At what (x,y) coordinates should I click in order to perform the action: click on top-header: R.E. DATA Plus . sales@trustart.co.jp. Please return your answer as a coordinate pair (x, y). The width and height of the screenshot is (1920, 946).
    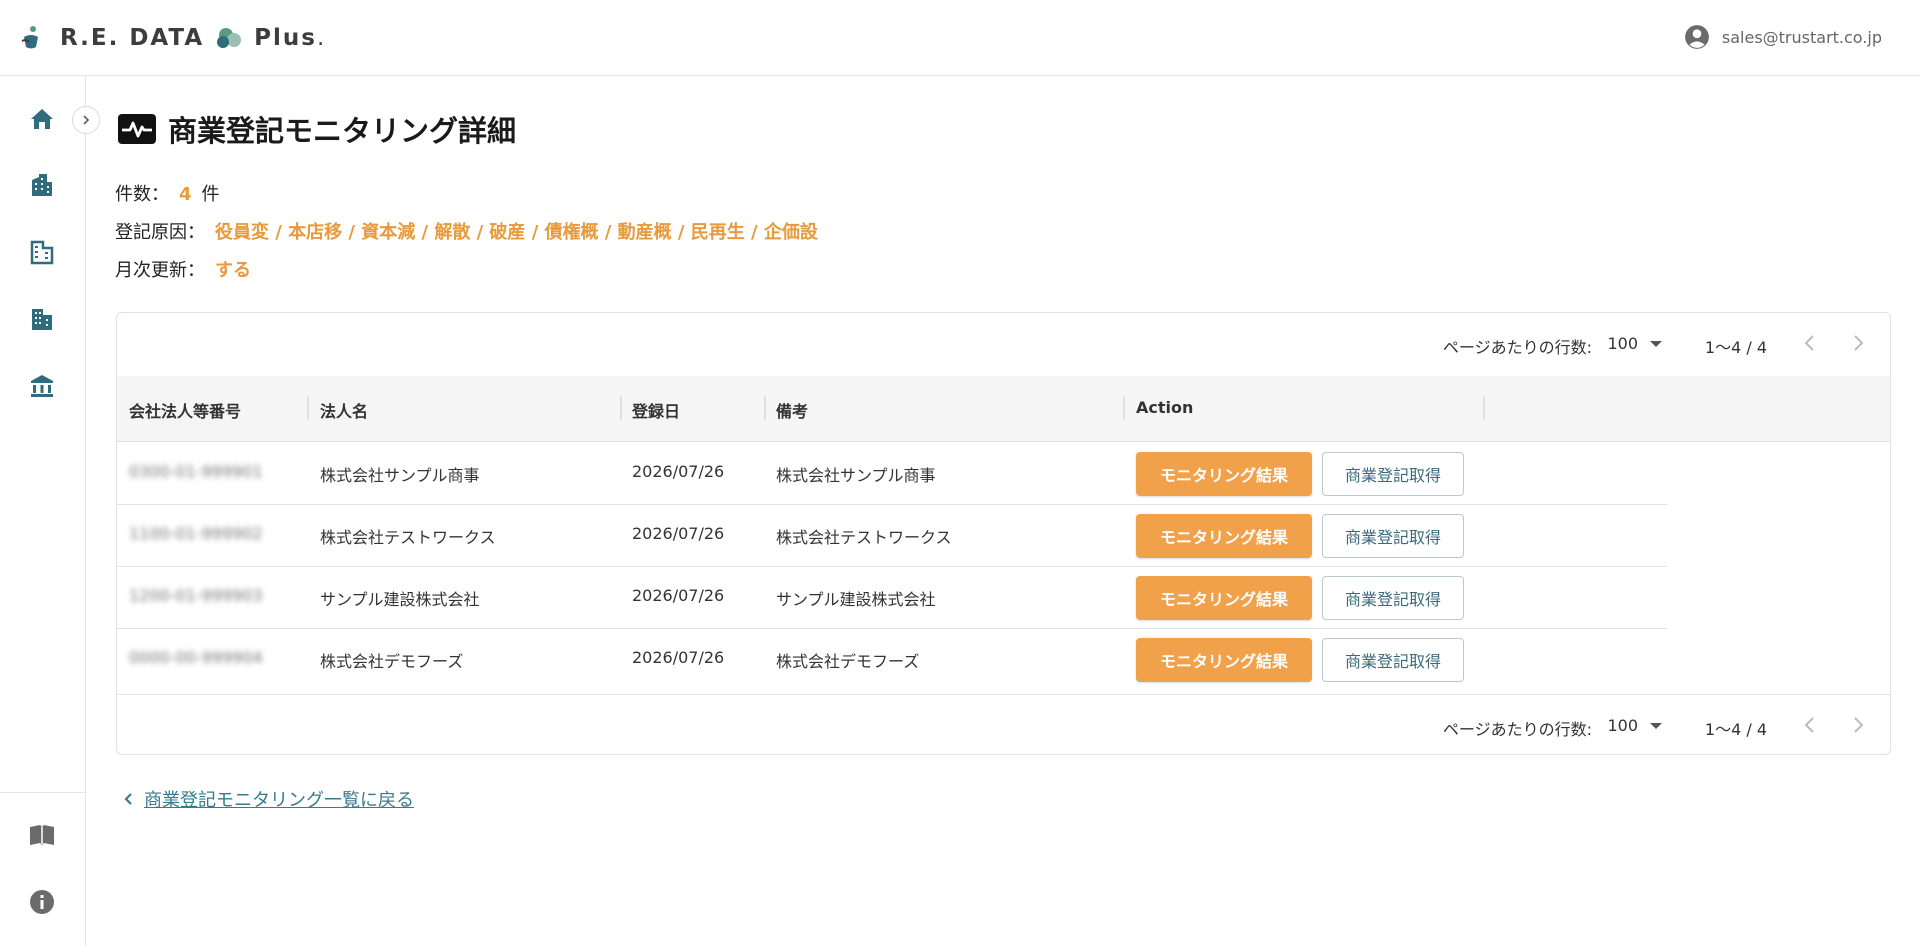
    Looking at the image, I should click on (960, 38).